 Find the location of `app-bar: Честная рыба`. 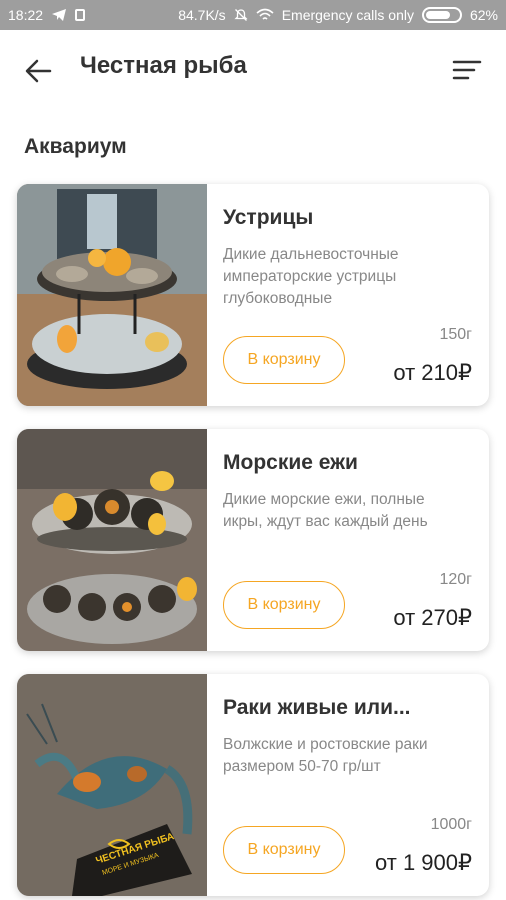

app-bar: Честная рыба is located at coordinates (253, 70).